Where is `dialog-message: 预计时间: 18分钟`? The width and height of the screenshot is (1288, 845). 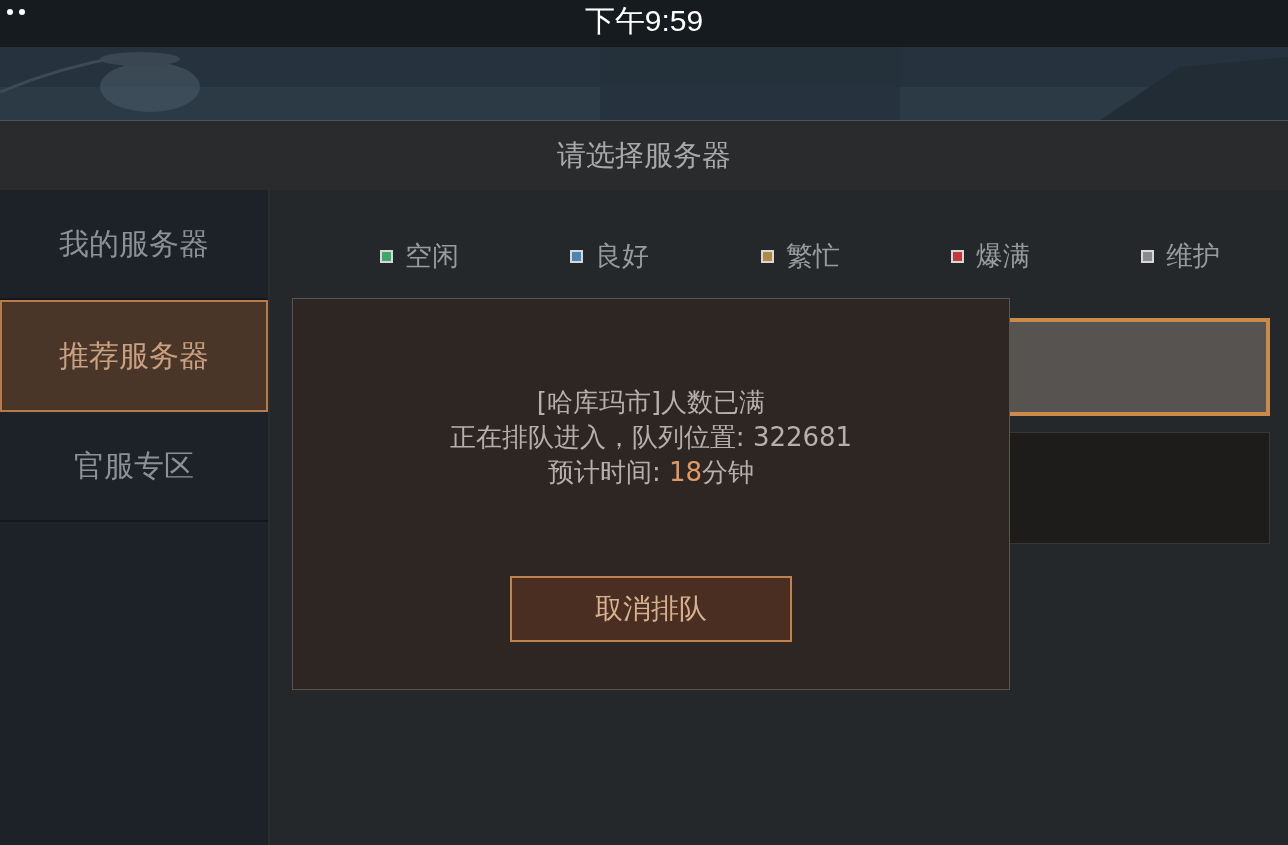 dialog-message: 预计时间: 18分钟 is located at coordinates (651, 472).